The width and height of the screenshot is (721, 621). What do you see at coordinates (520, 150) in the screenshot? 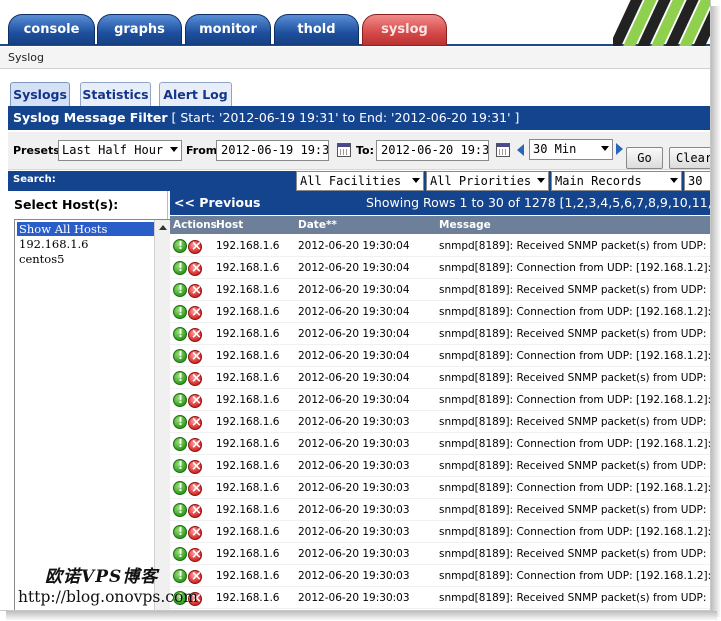
I see `shift-left-icon` at bounding box center [520, 150].